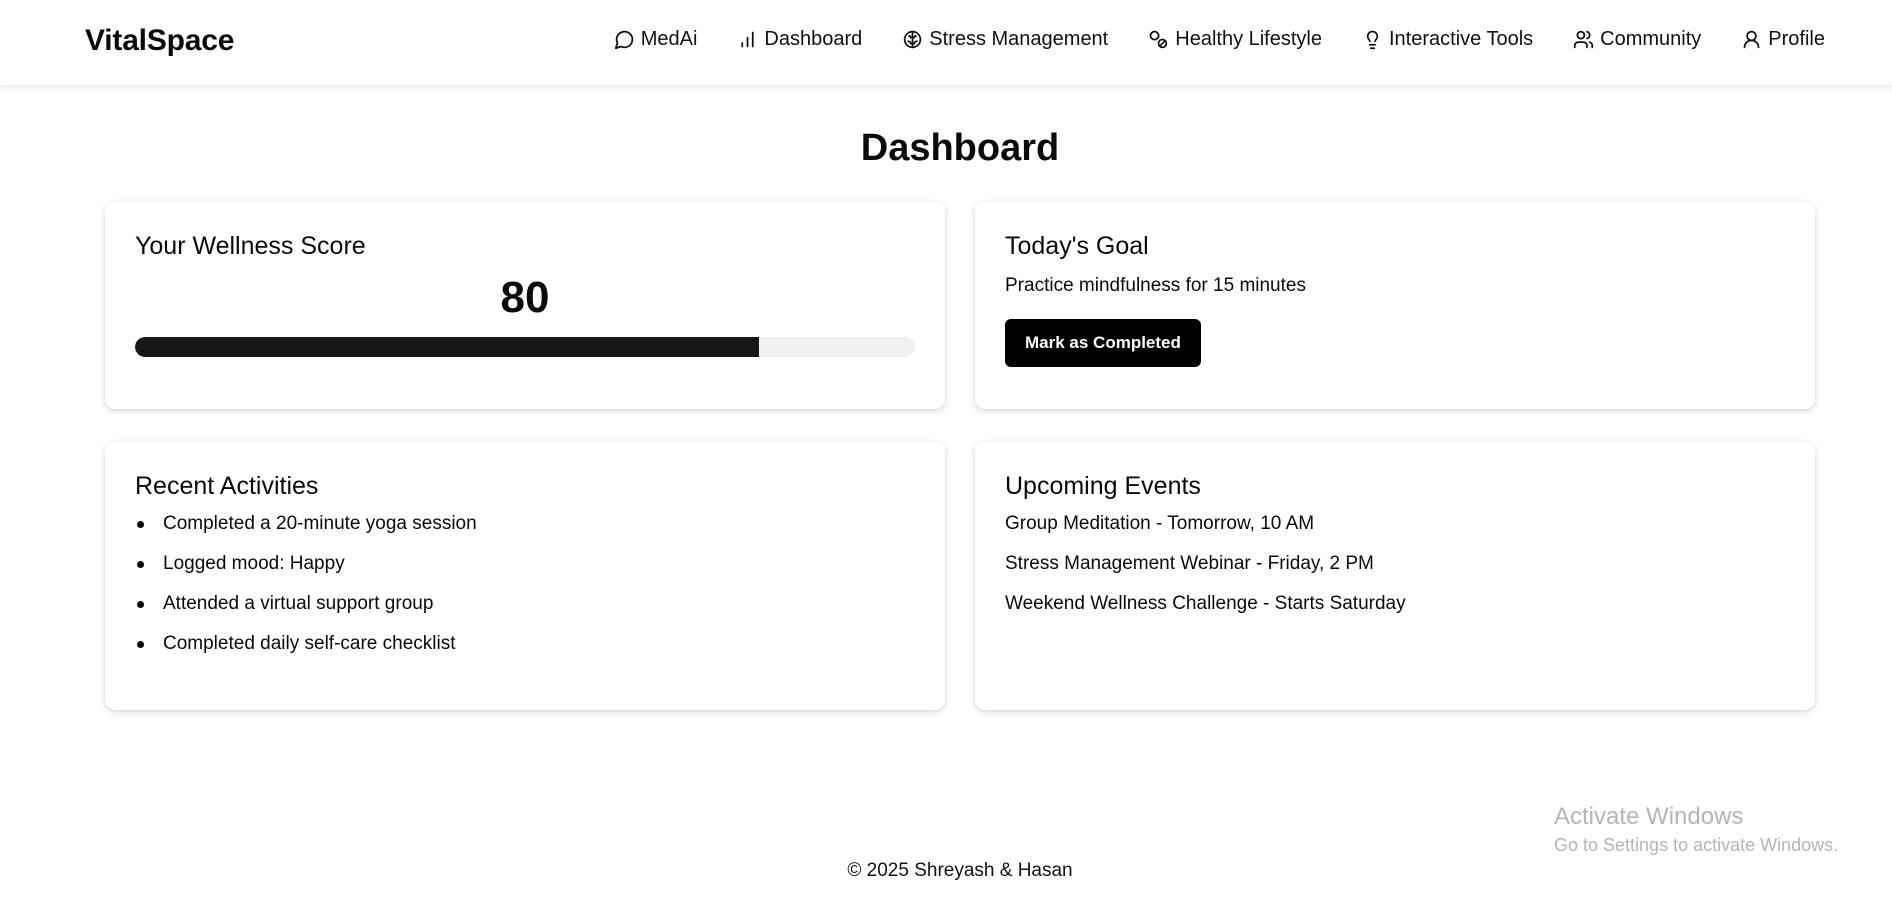 This screenshot has height=901, width=1892. What do you see at coordinates (320, 523) in the screenshot?
I see `activity-text: Completed a 20-minute yoga session` at bounding box center [320, 523].